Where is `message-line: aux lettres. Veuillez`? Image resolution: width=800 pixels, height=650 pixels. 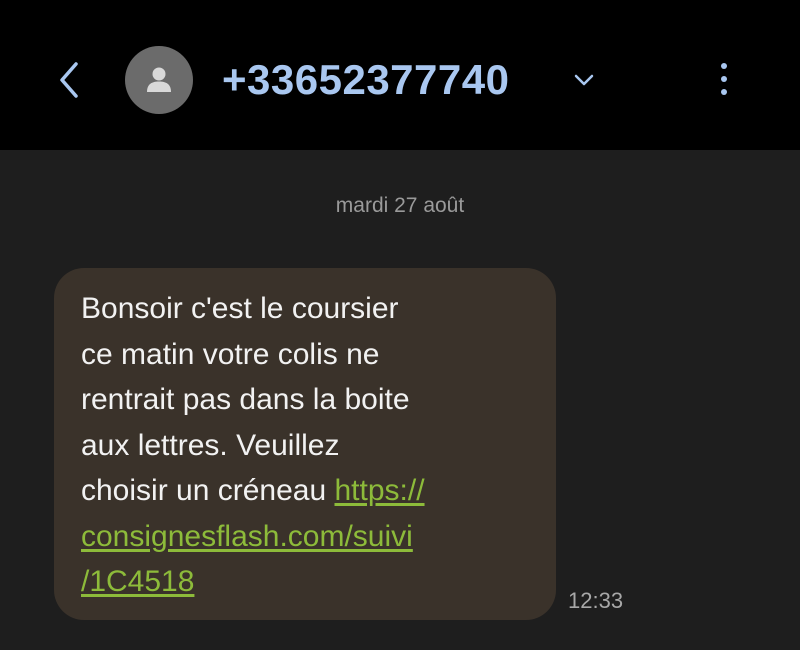 message-line: aux lettres. Veuillez is located at coordinates (210, 445).